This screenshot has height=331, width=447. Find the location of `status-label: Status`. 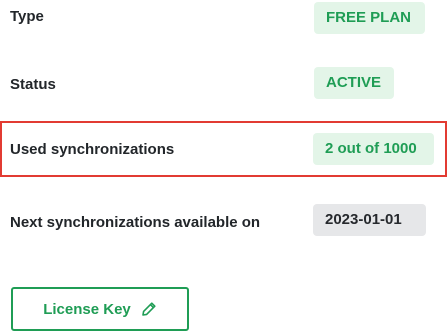

status-label: Status is located at coordinates (33, 84).